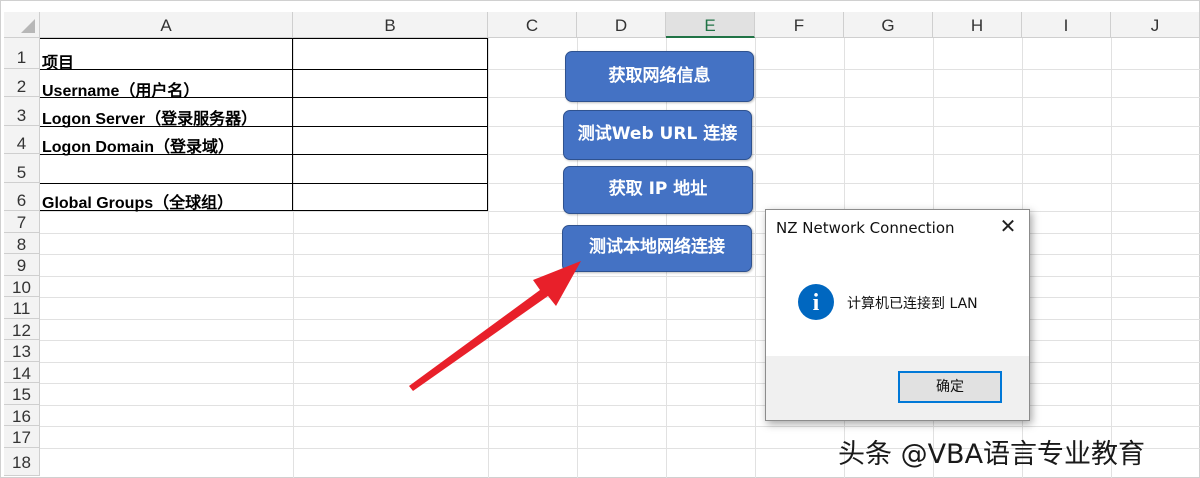 Image resolution: width=1200 pixels, height=478 pixels. I want to click on cell-a6: Global Groups（全球组）, so click(137, 201).